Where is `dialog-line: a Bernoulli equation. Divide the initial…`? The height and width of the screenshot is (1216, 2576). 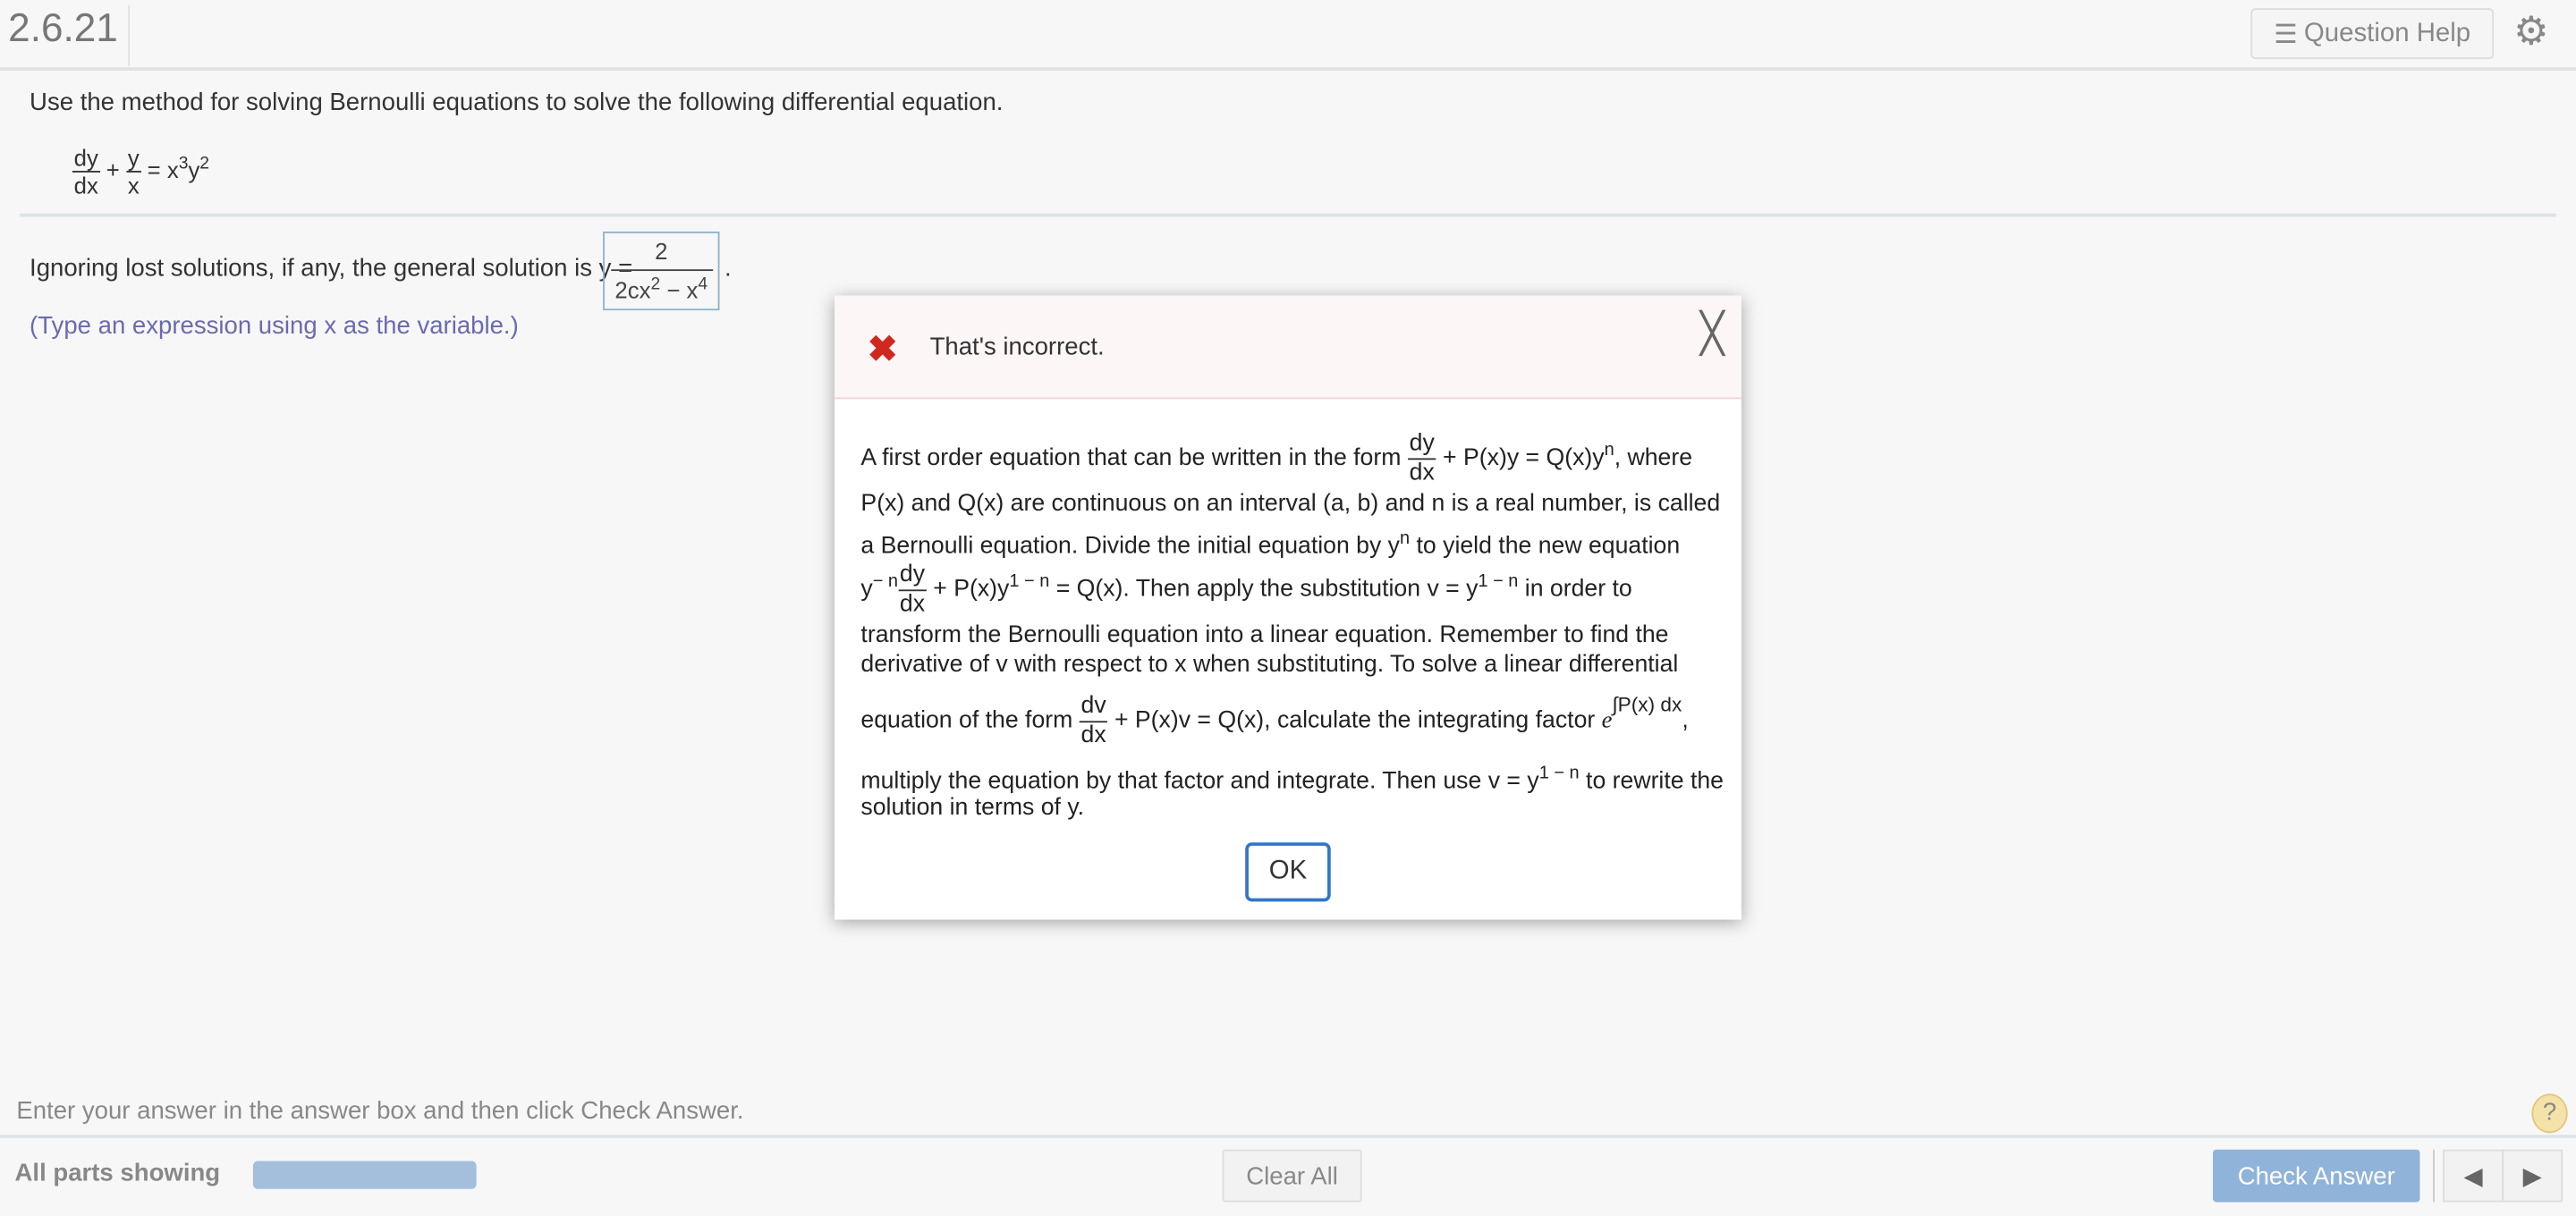
dialog-line: a Bernoulli equation. Divide the initial… is located at coordinates (1270, 544).